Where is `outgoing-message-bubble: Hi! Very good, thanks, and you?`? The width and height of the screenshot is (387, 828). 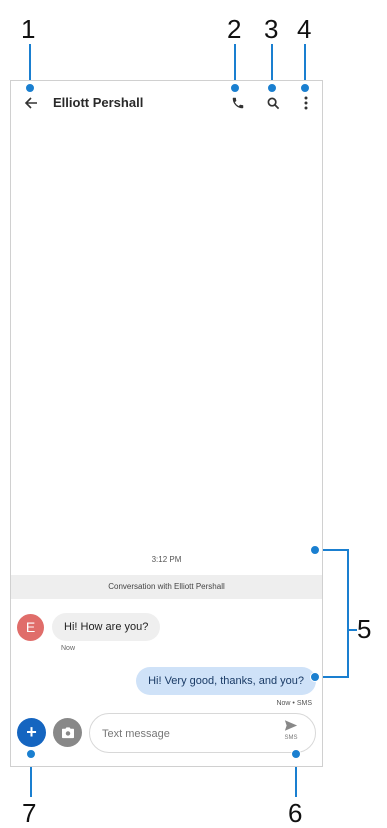 outgoing-message-bubble: Hi! Very good, thanks, and you? is located at coordinates (226, 681).